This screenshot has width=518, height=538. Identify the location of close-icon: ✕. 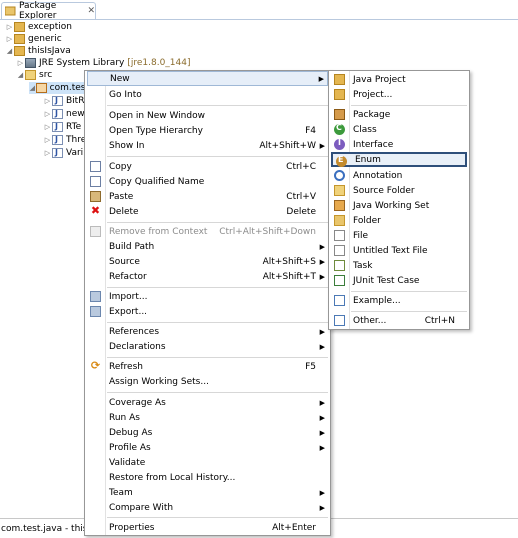
(91, 11).